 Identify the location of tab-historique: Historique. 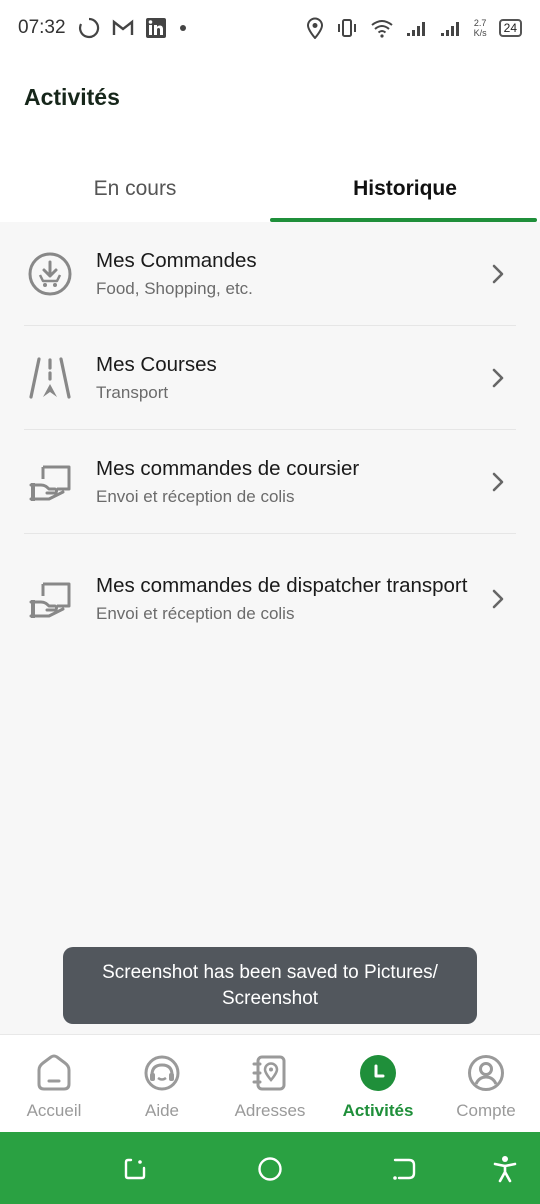
(405, 189).